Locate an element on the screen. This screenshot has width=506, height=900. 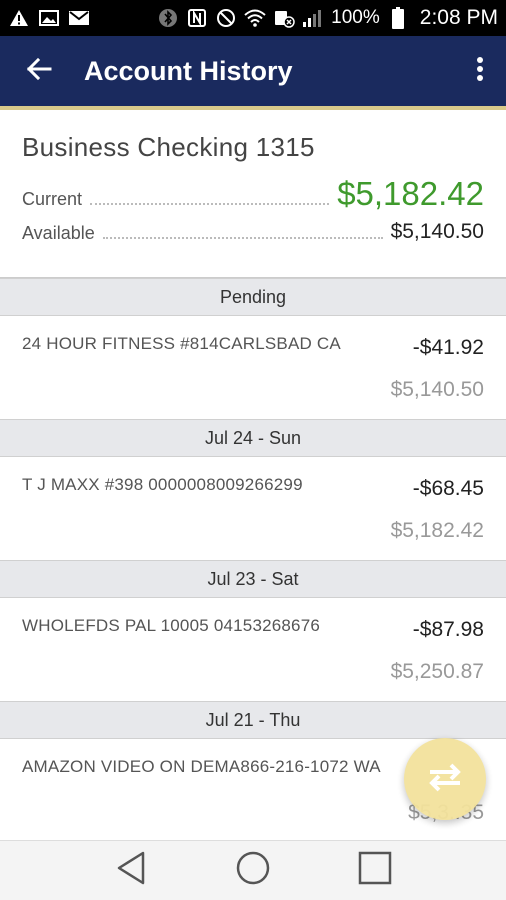
transaction-description: 24 HOUR FITNESS #814CARLSBAD CA is located at coordinates (181, 343).